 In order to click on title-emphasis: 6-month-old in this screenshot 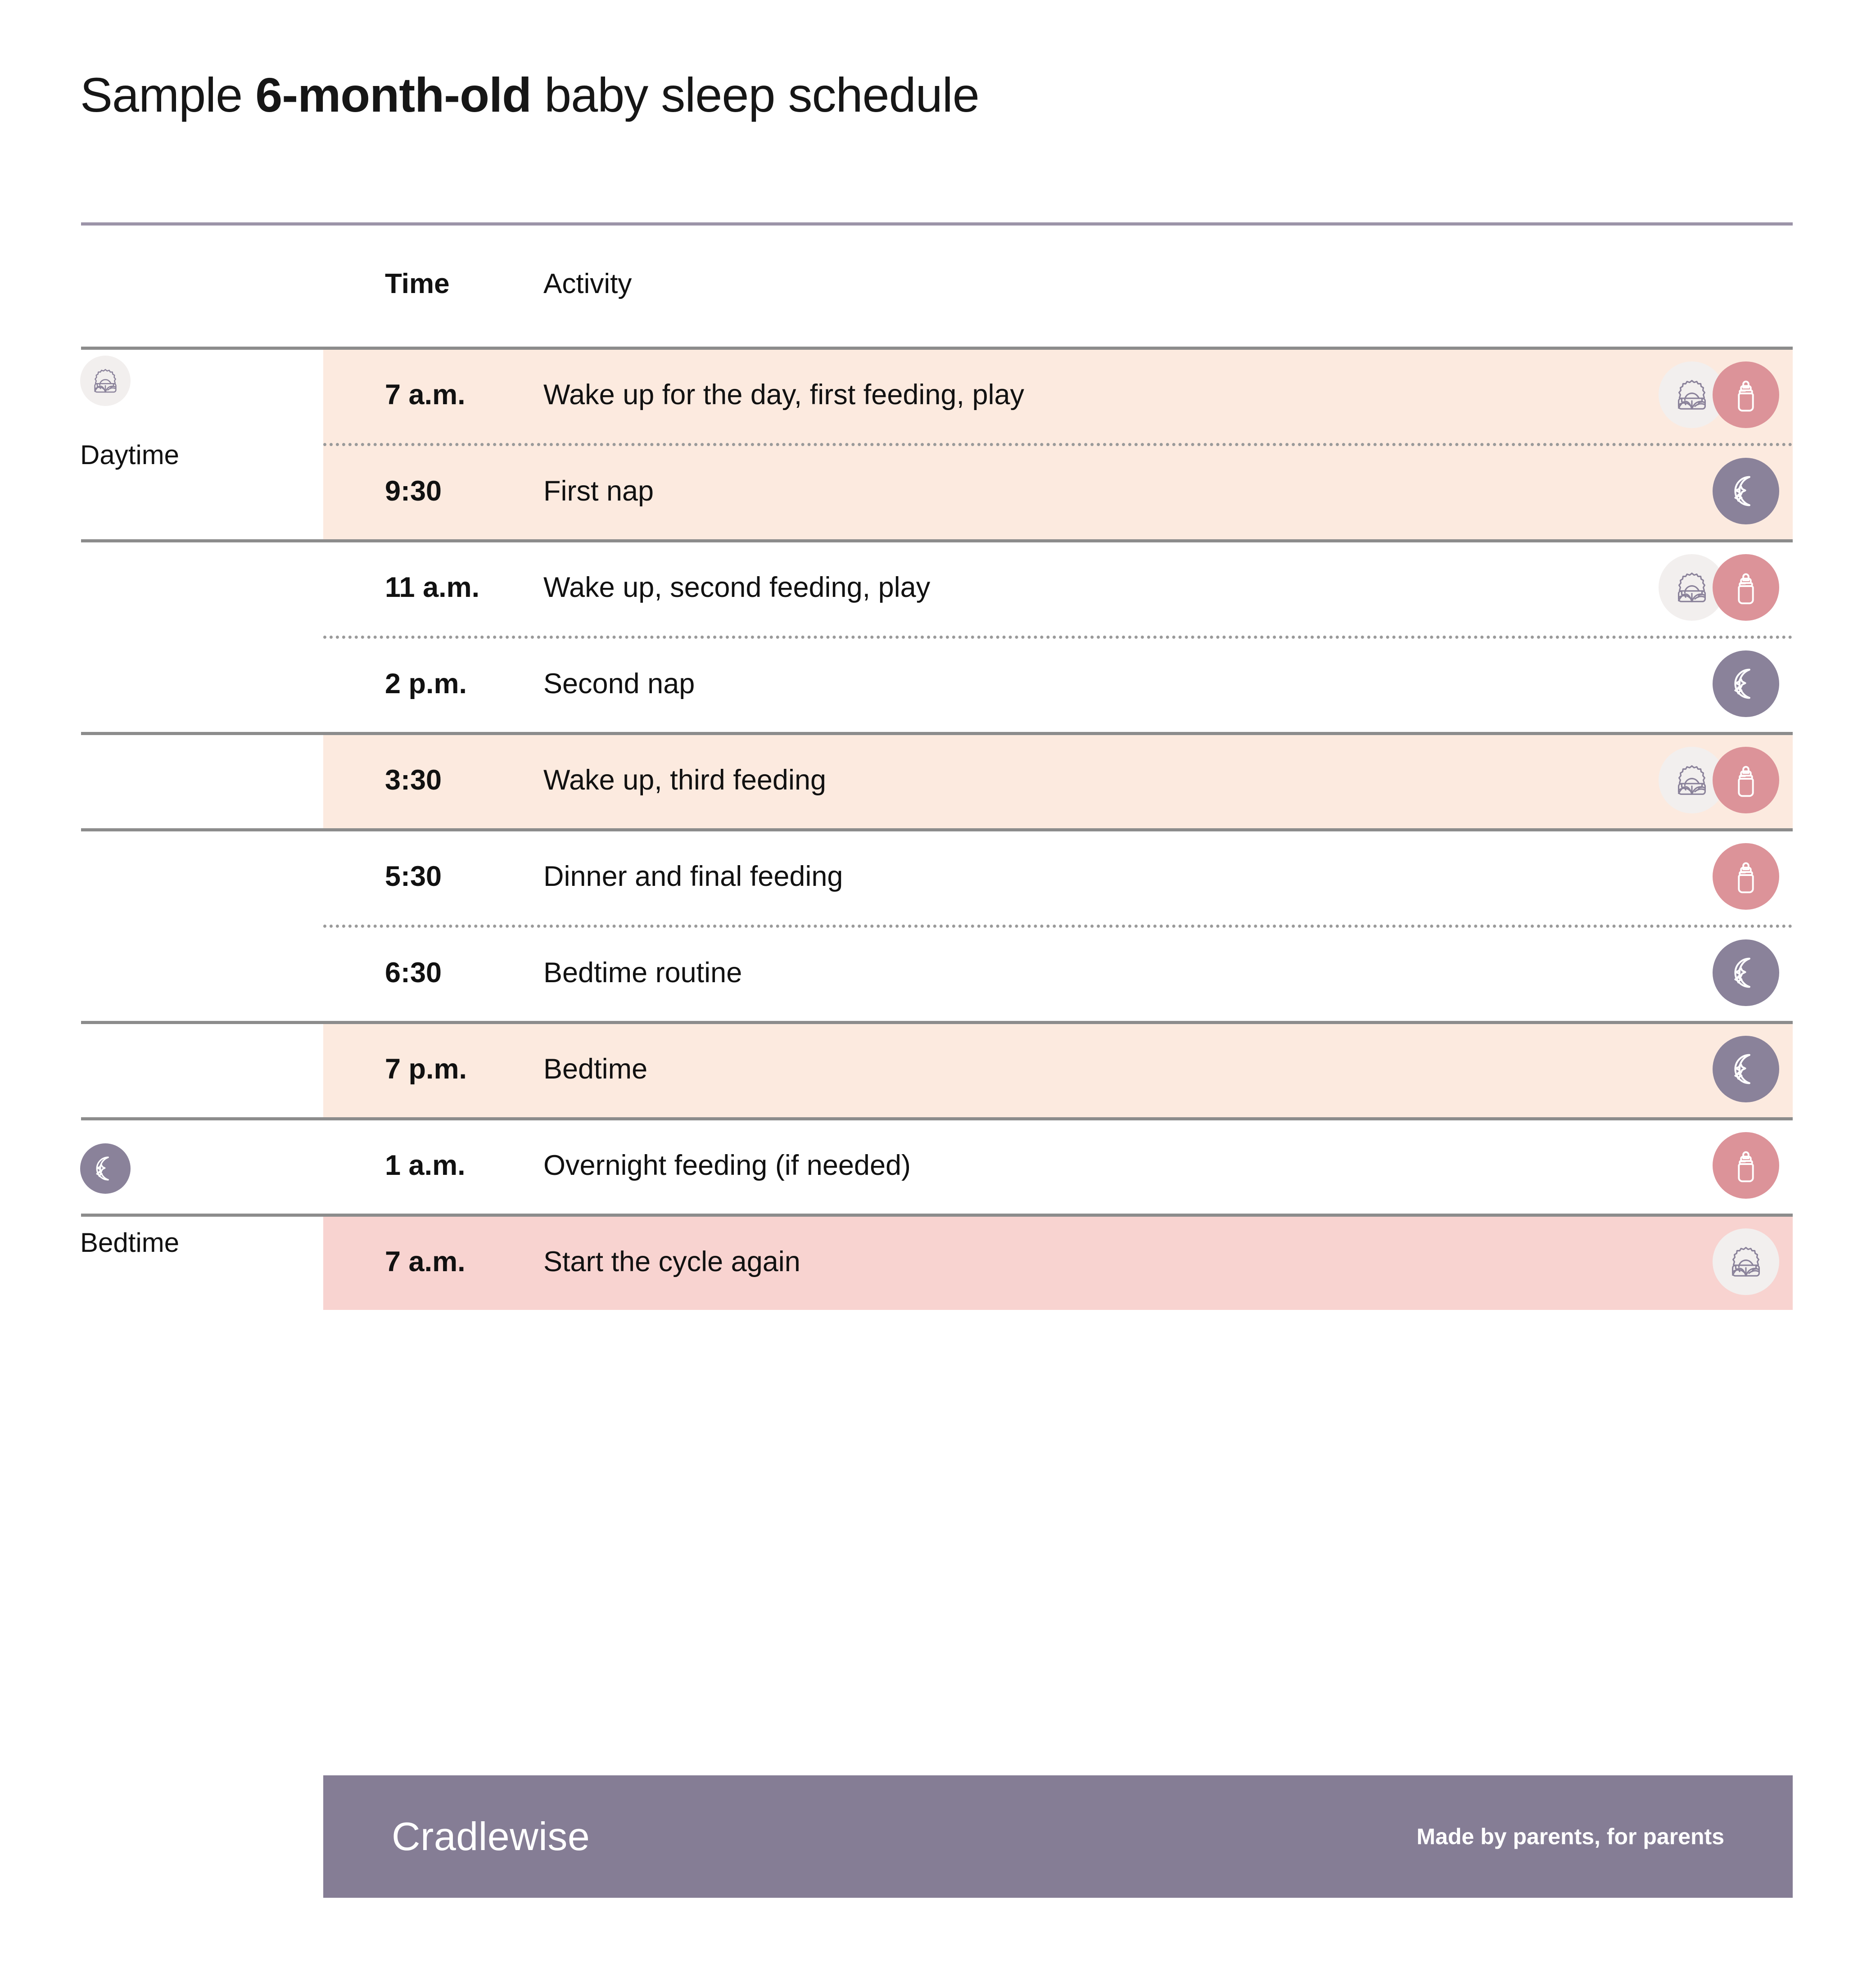, I will do `click(393, 95)`.